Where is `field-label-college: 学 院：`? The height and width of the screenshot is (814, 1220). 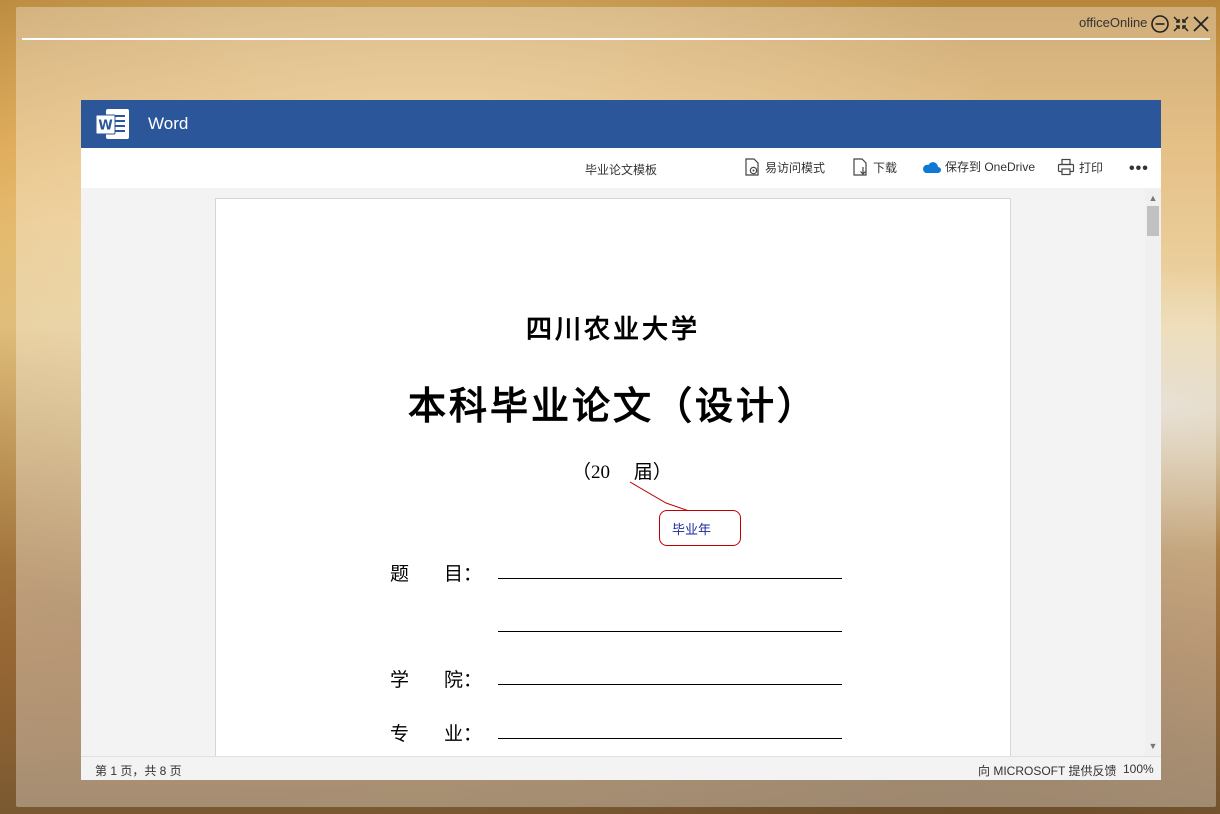
field-label-college: 学 院： is located at coordinates (436, 678).